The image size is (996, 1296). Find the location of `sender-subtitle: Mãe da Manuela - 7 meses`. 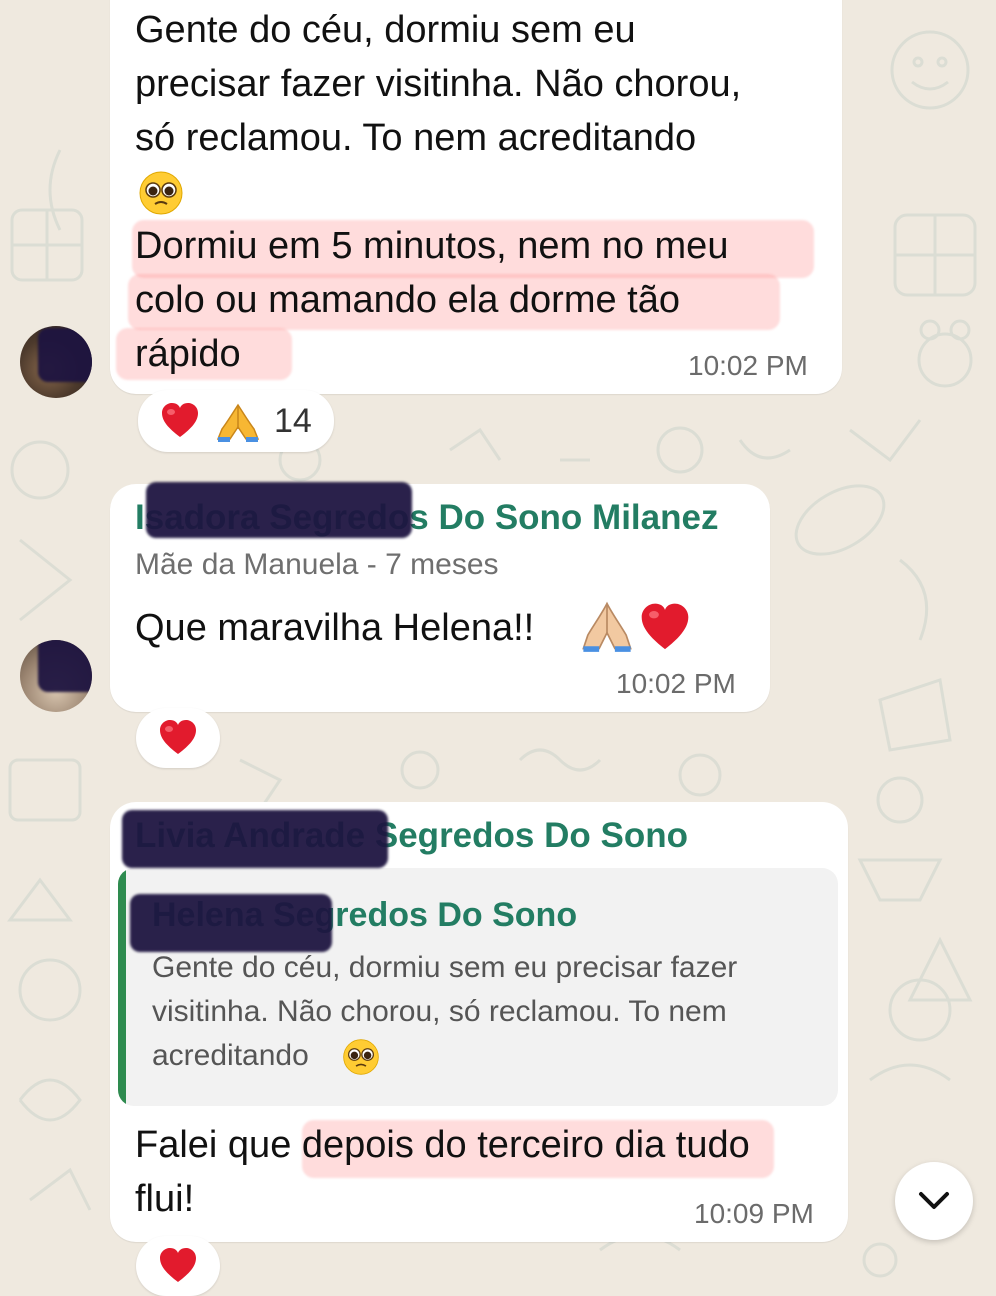

sender-subtitle: Mãe da Manuela - 7 meses is located at coordinates (317, 564).